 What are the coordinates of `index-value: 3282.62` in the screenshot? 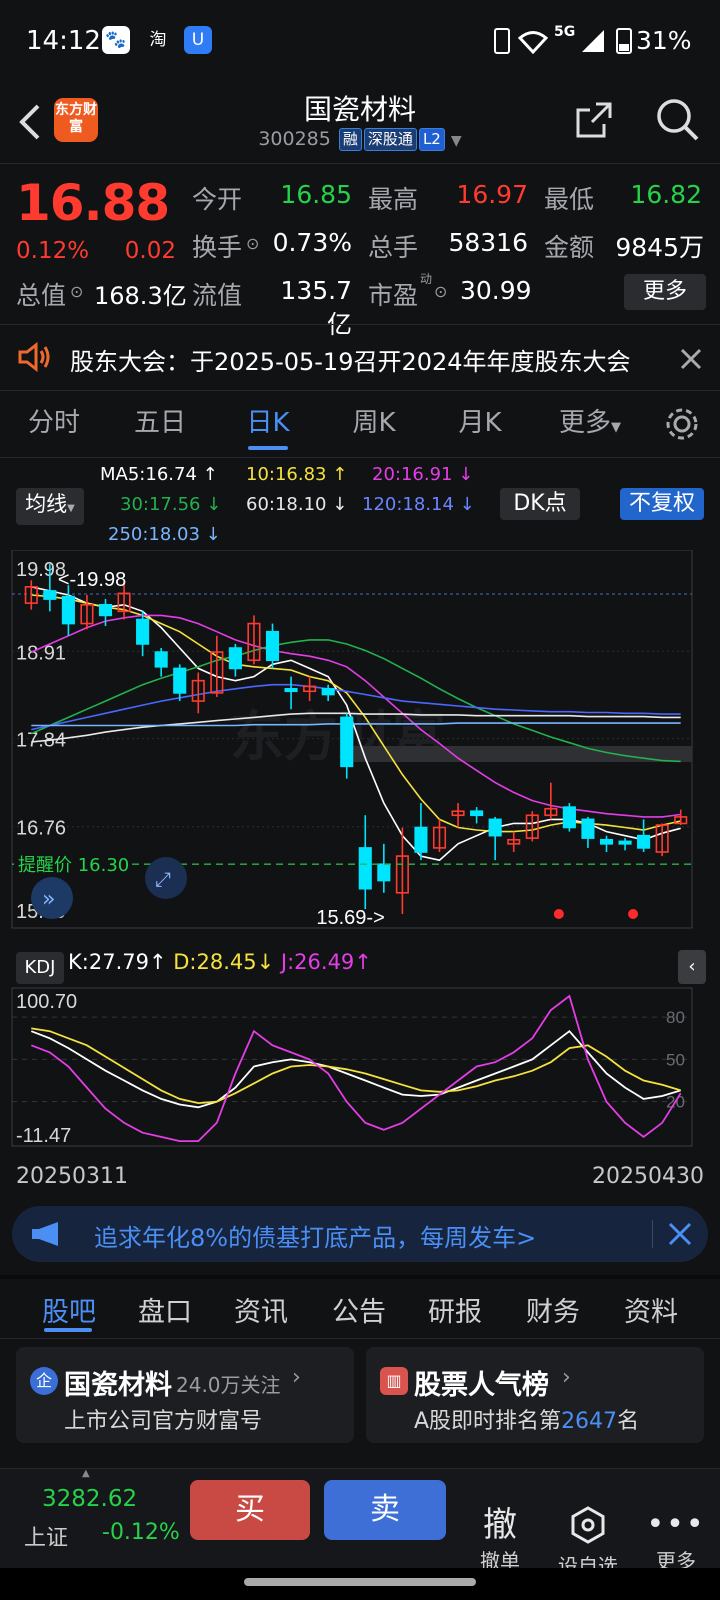 It's located at (89, 1499).